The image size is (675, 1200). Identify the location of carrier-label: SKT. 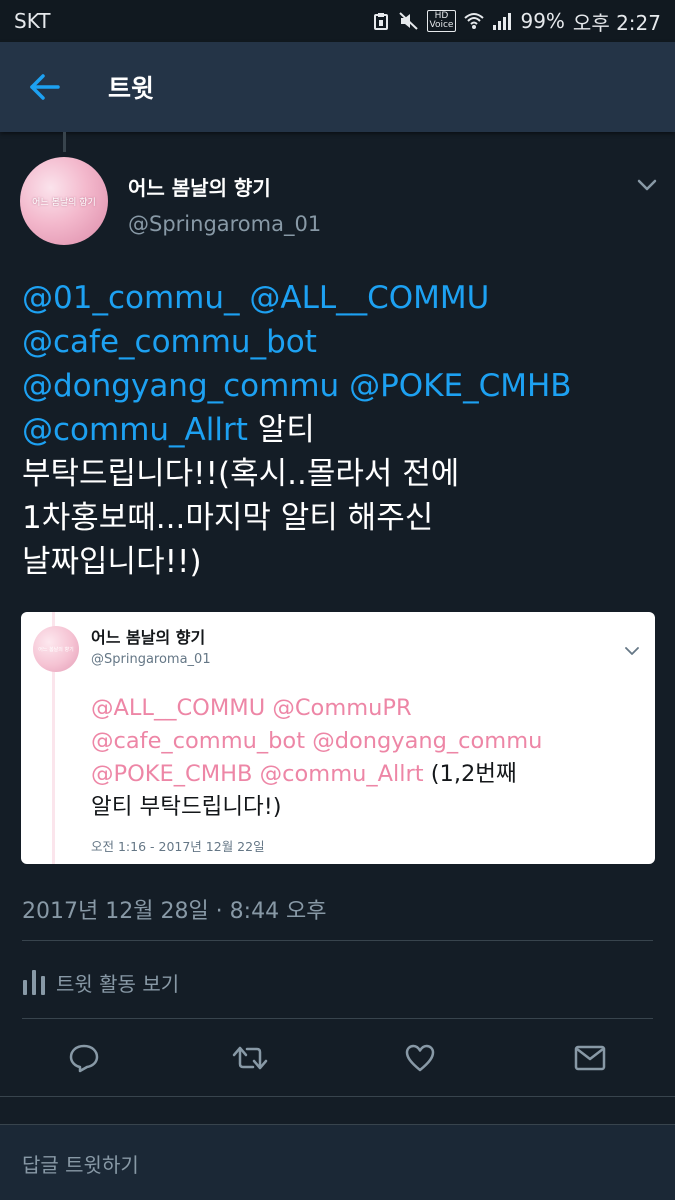
(32, 21).